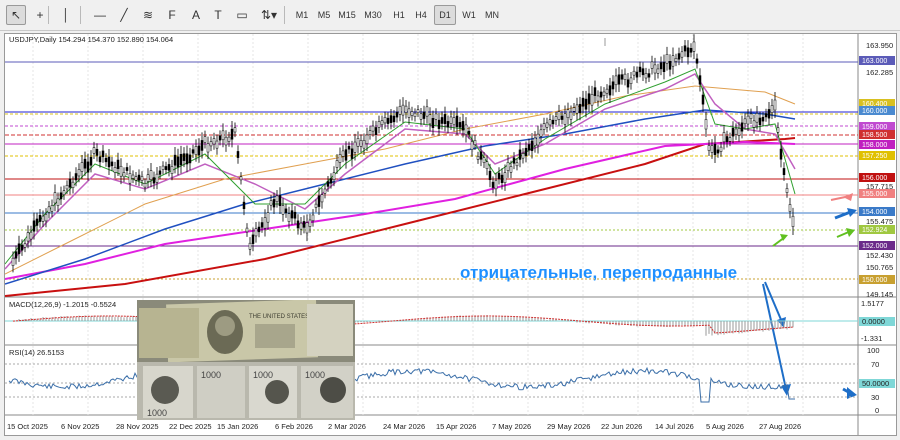 The width and height of the screenshot is (900, 440). What do you see at coordinates (80, 426) in the screenshot?
I see `date-label: 6 Nov 2025` at bounding box center [80, 426].